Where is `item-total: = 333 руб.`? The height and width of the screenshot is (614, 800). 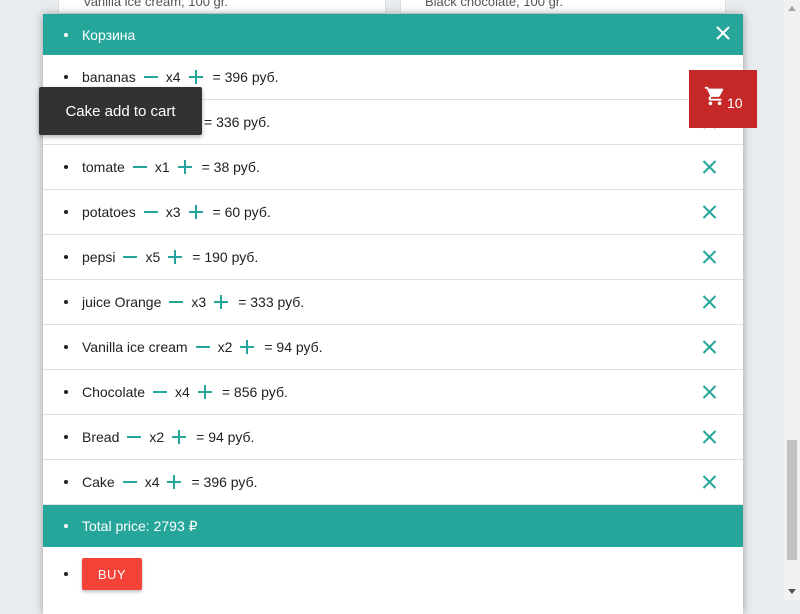
item-total: = 333 руб. is located at coordinates (271, 302).